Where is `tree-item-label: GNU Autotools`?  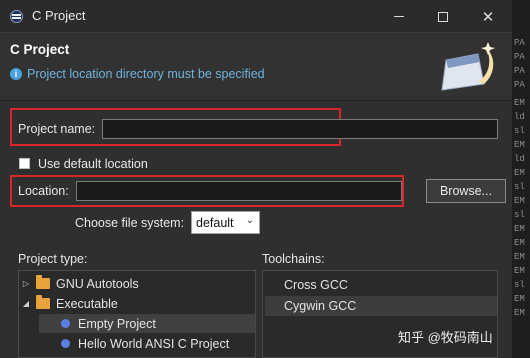
tree-item-label: GNU Autotools is located at coordinates (97, 283).